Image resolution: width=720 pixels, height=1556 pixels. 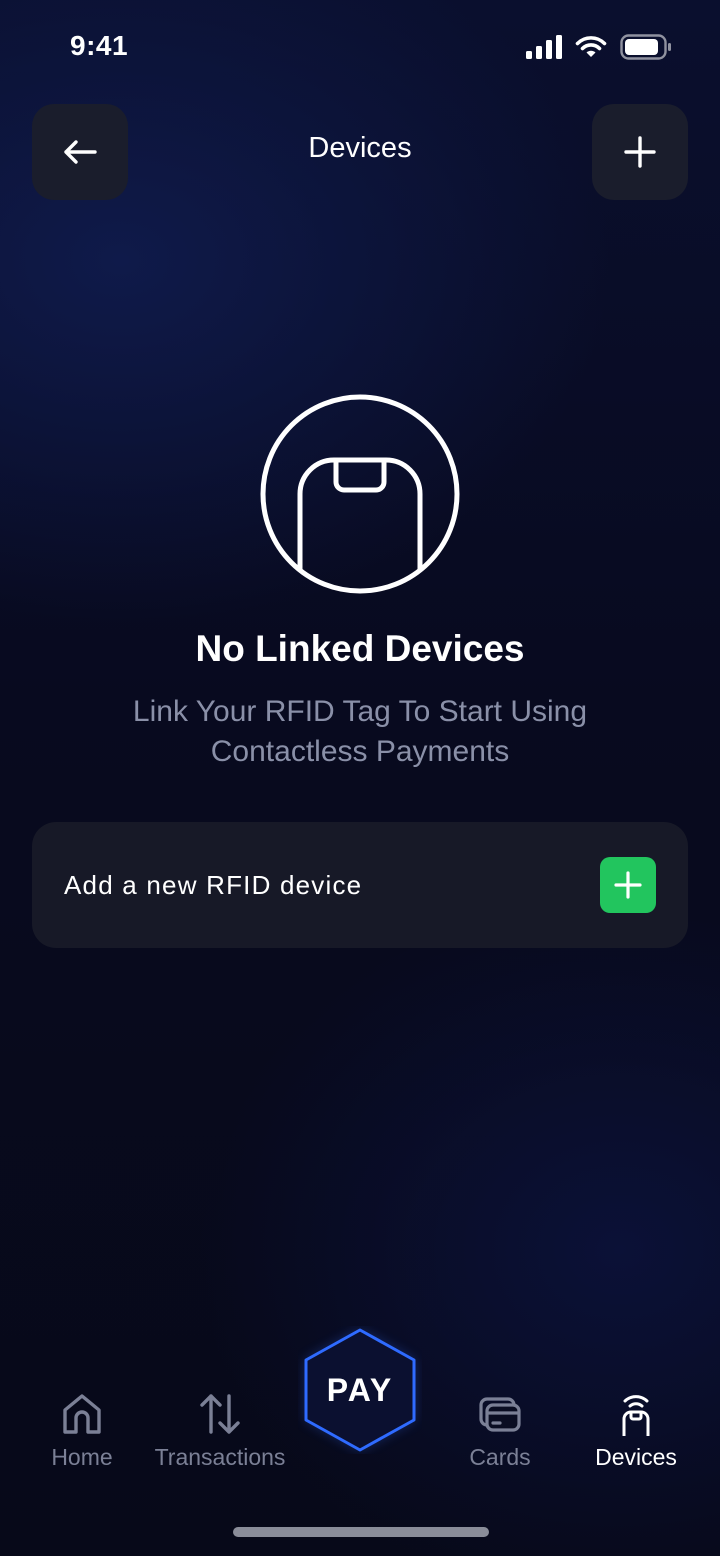 I want to click on cellular-signal-icon, so click(x=544, y=47).